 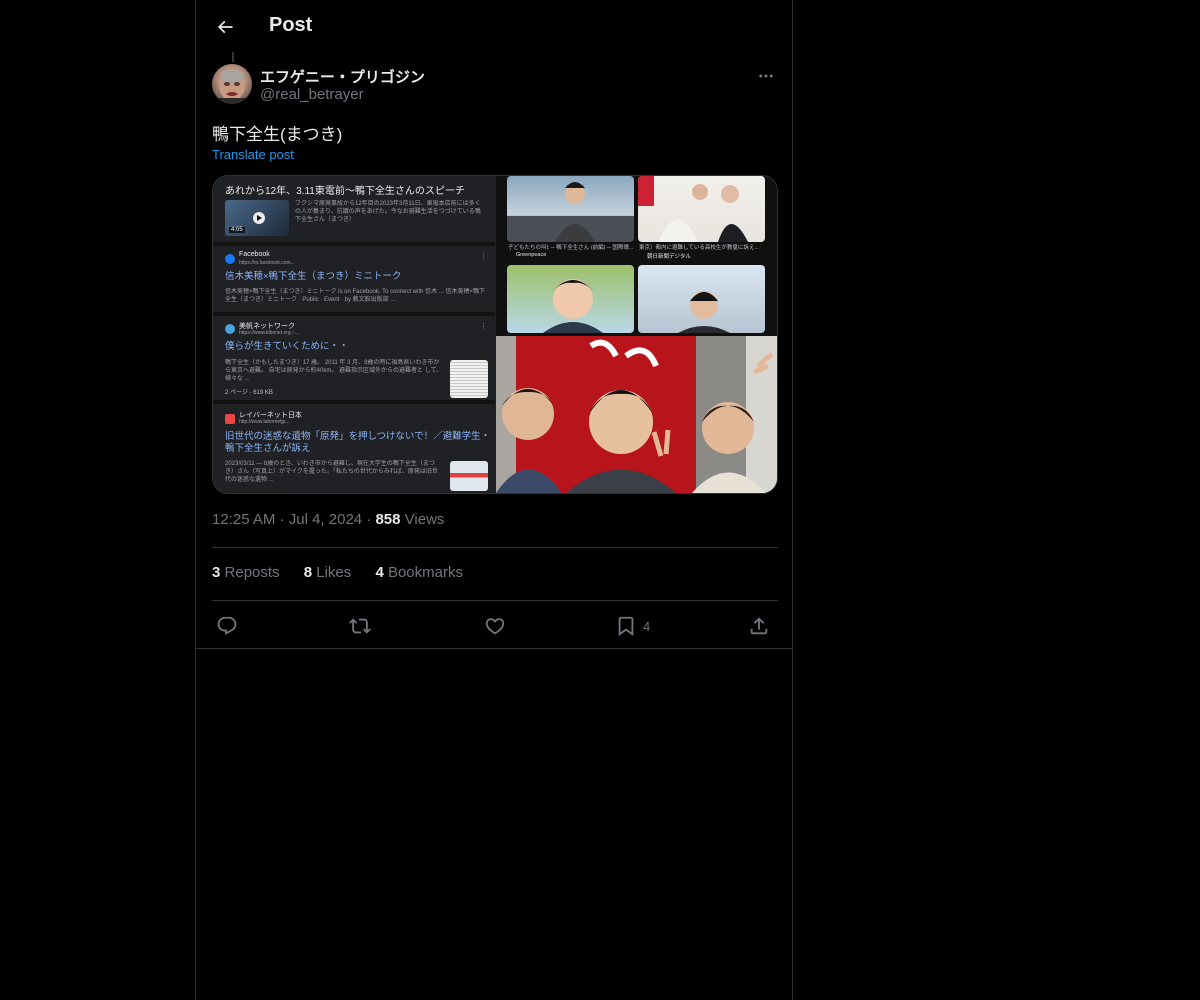 I want to click on like-button, so click(x=495, y=626).